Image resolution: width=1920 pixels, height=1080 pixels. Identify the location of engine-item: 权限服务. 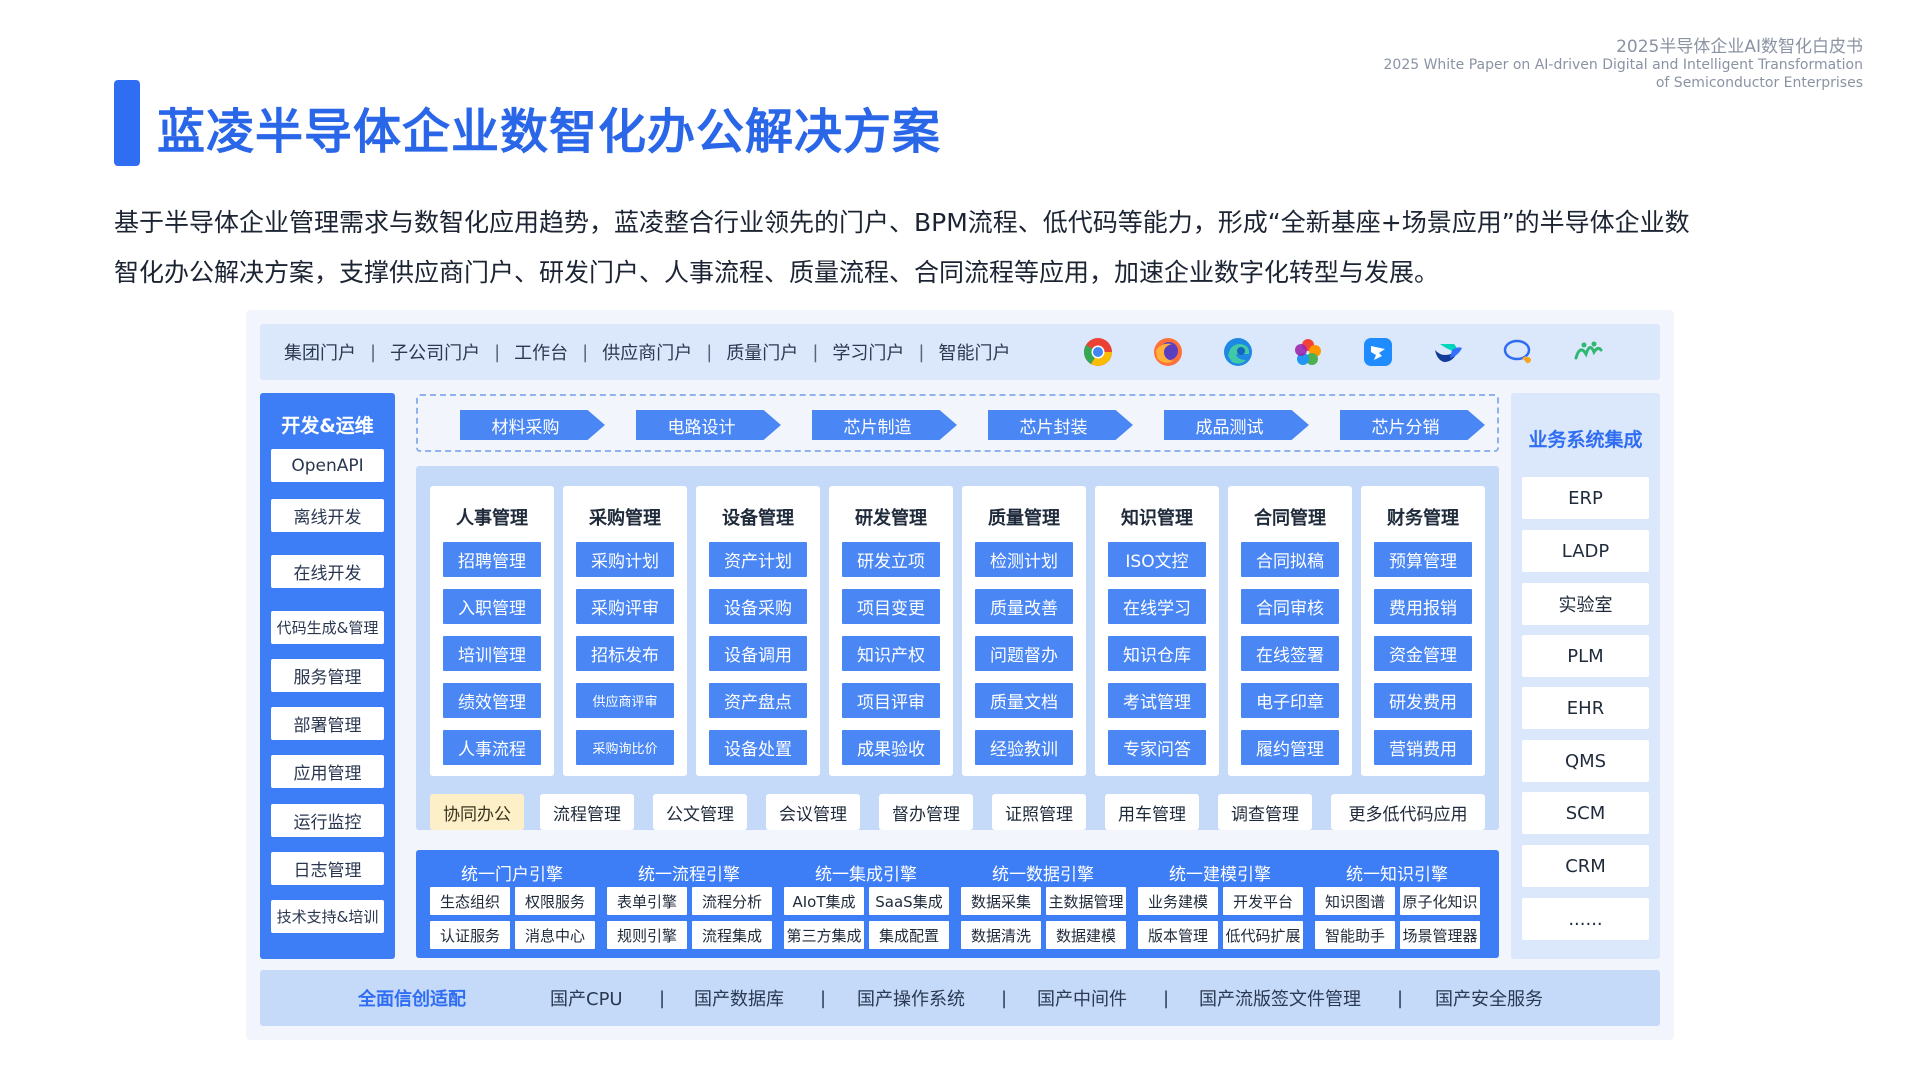
(555, 901).